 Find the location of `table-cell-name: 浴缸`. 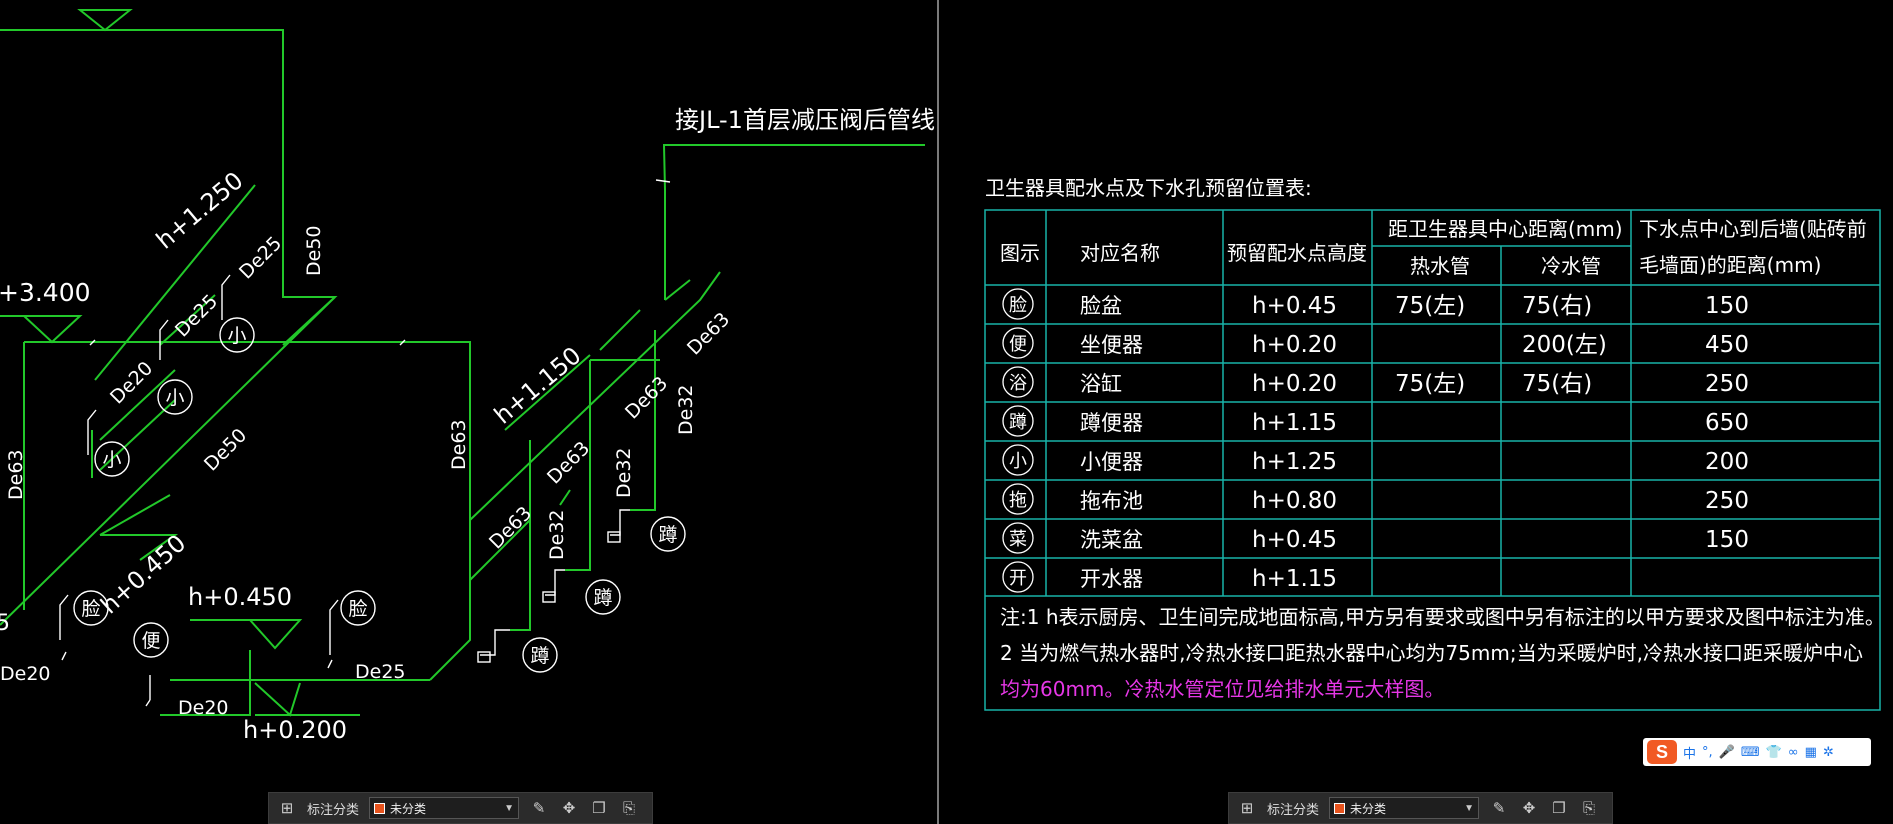

table-cell-name: 浴缸 is located at coordinates (1101, 384).